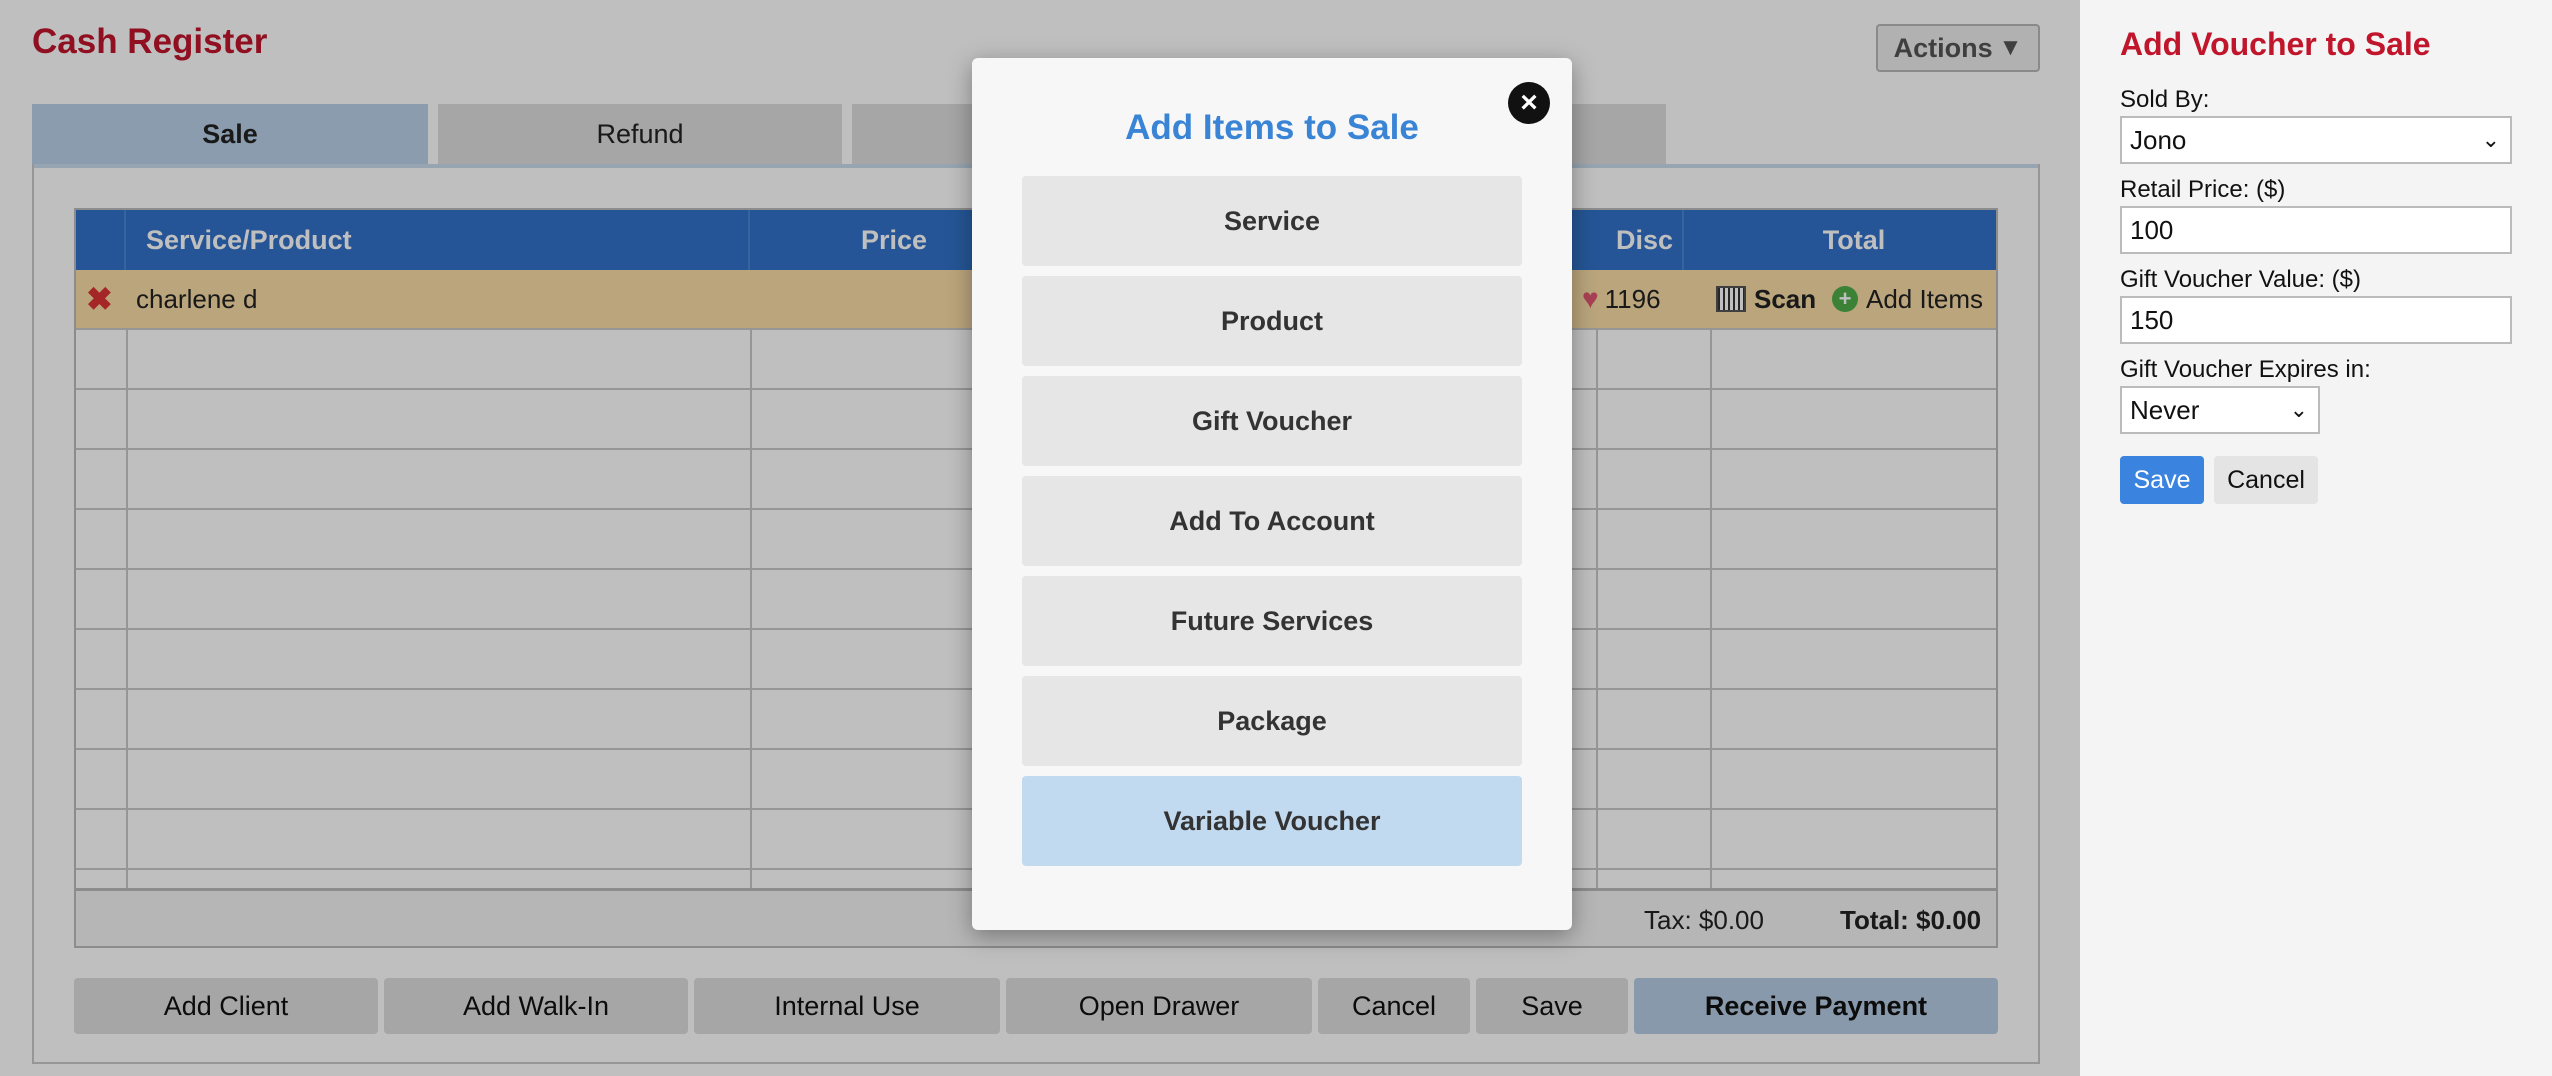 The image size is (2552, 1076). I want to click on option-service: Service, so click(1272, 221).